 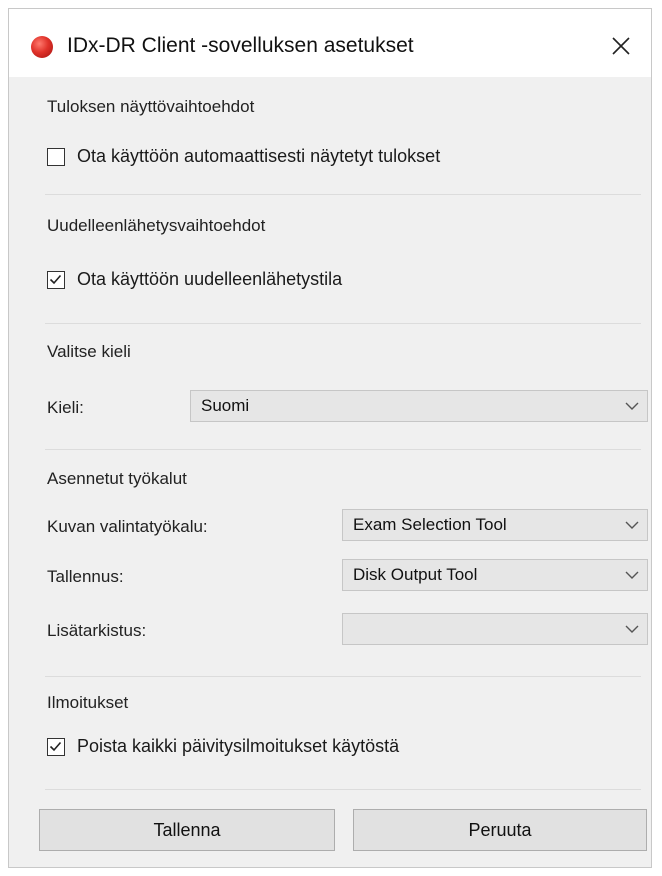 What do you see at coordinates (500, 830) in the screenshot?
I see `cancel-button: Peruuta` at bounding box center [500, 830].